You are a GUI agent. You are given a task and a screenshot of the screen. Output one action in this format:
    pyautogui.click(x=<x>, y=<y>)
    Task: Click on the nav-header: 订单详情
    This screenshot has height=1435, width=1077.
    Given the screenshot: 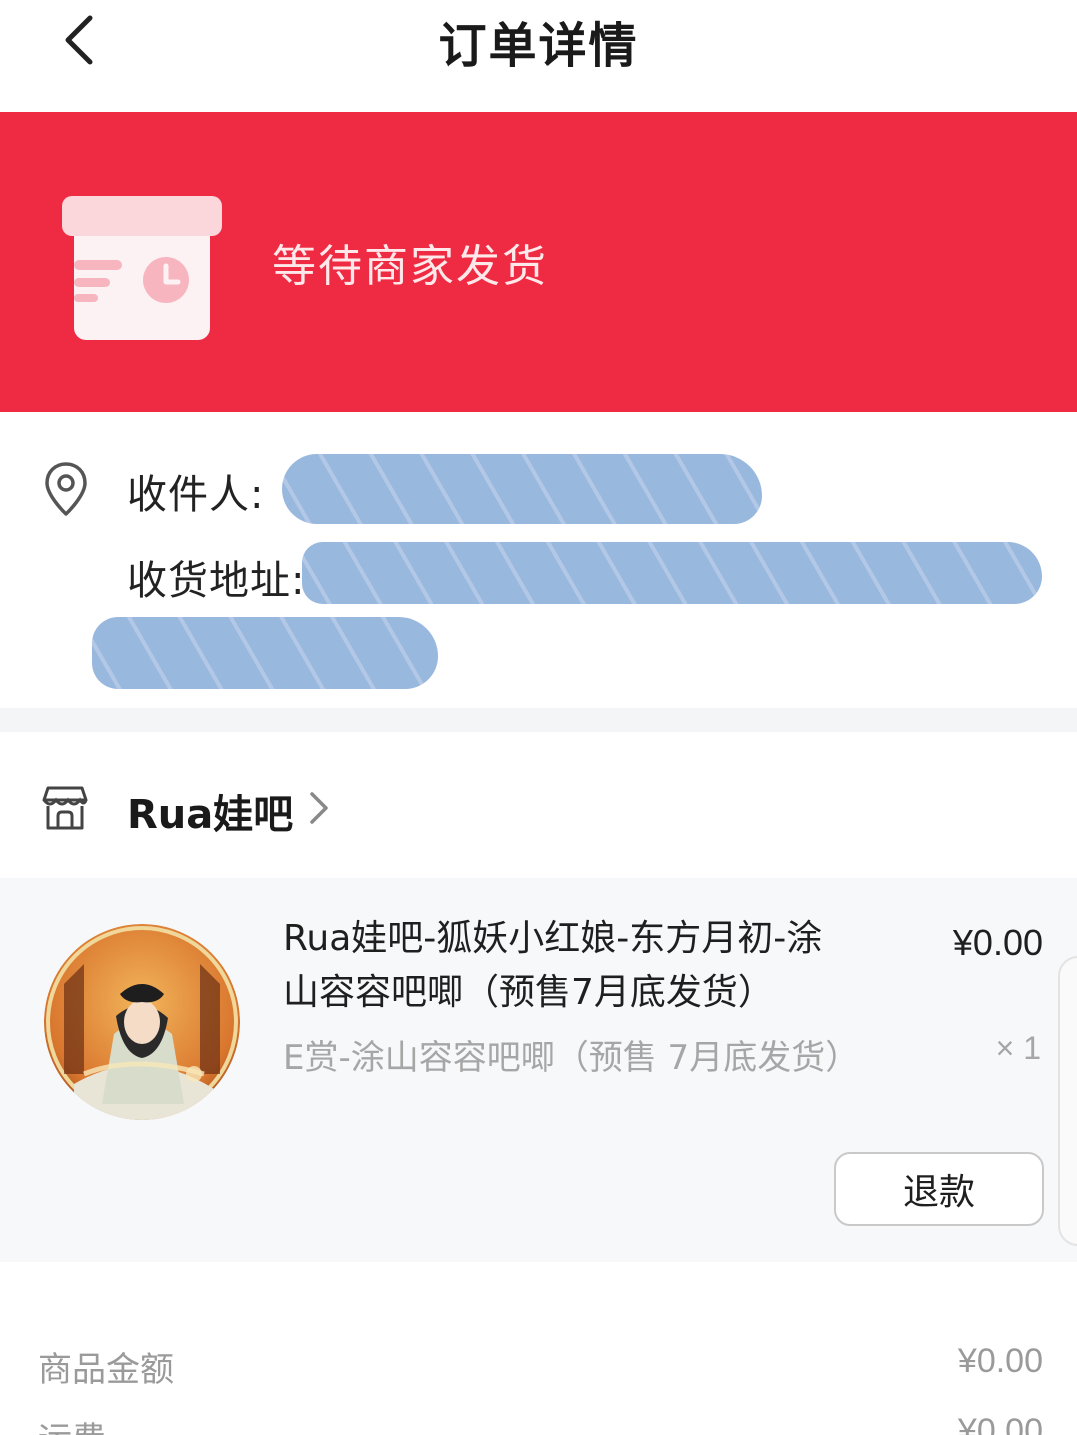 What is the action you would take?
    pyautogui.click(x=538, y=56)
    